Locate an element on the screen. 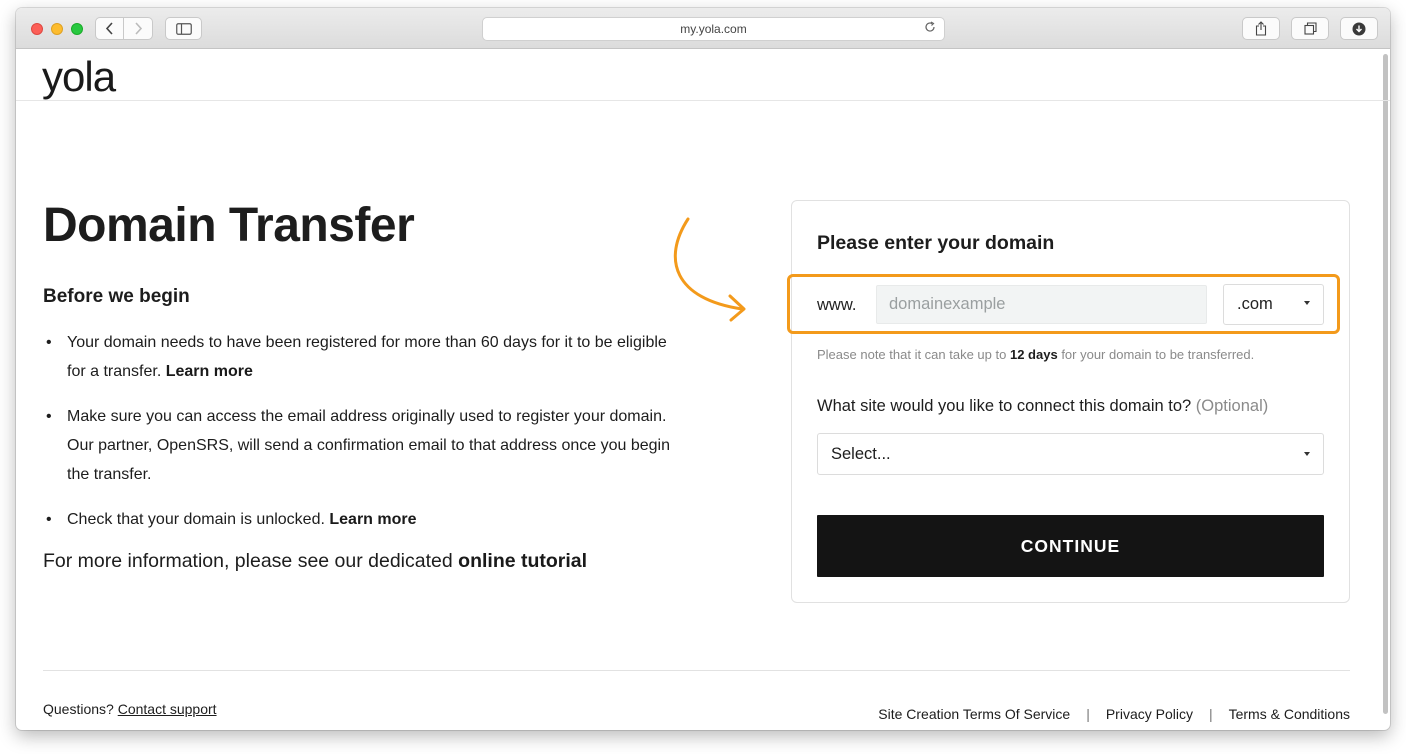 Image resolution: width=1406 pixels, height=754 pixels. footer-divider is located at coordinates (696, 670).